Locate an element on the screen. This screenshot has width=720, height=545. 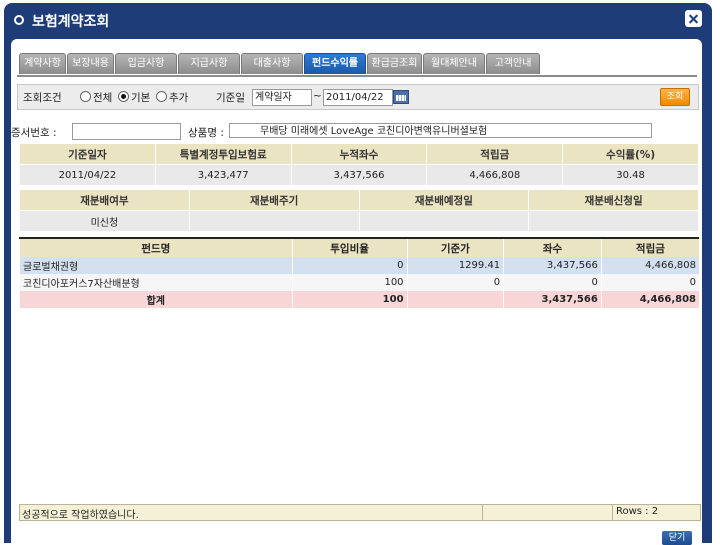
table-row: 코친디아포커스7자산배분형 100 0 0 0 is located at coordinates (359, 282).